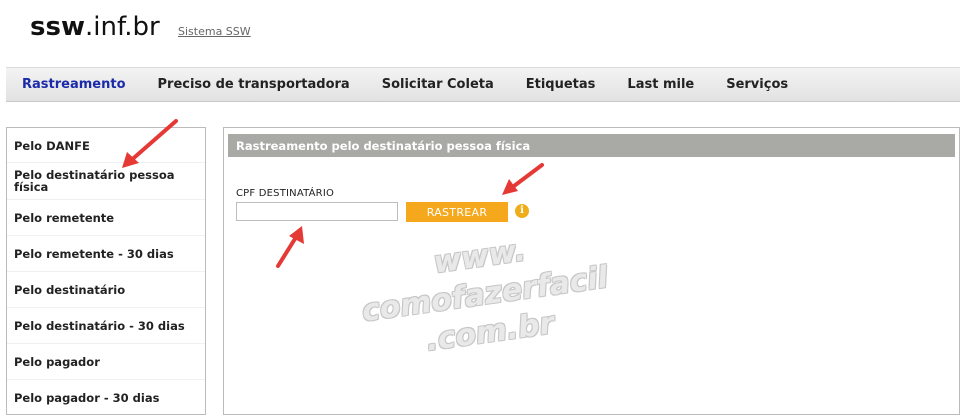 The width and height of the screenshot is (967, 420). I want to click on cpf-field-label: CPF DESTINATÁRIO, so click(285, 193).